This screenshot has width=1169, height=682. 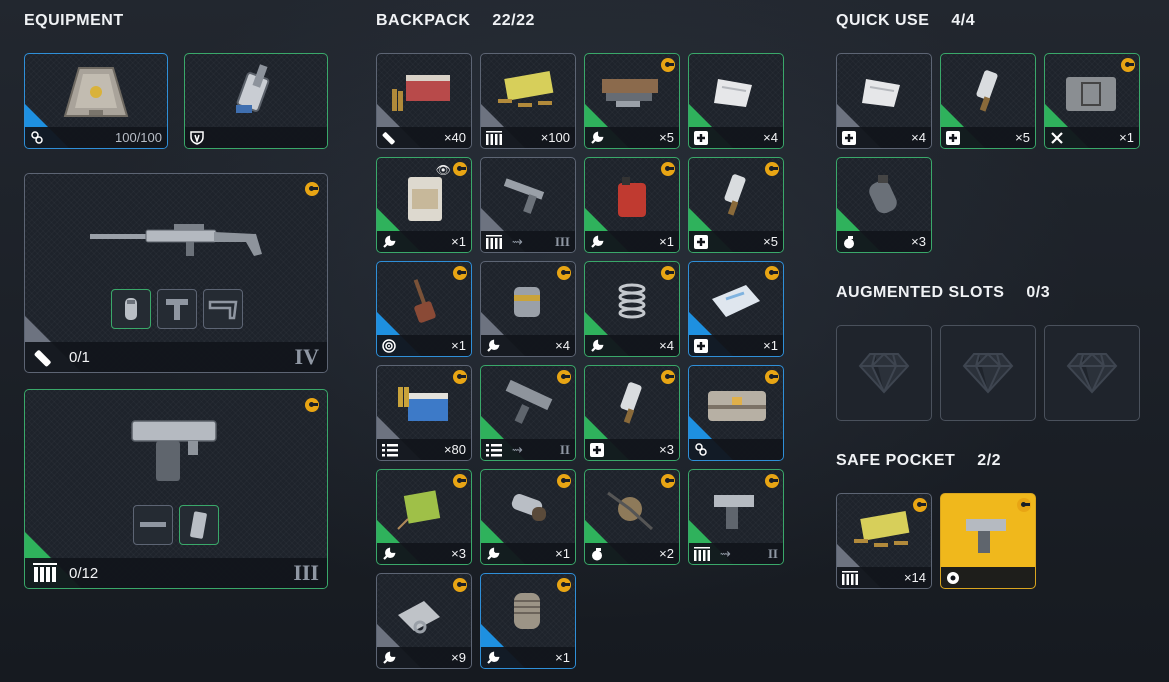 I want to click on shotgun-shells-icon, so click(x=424, y=405).